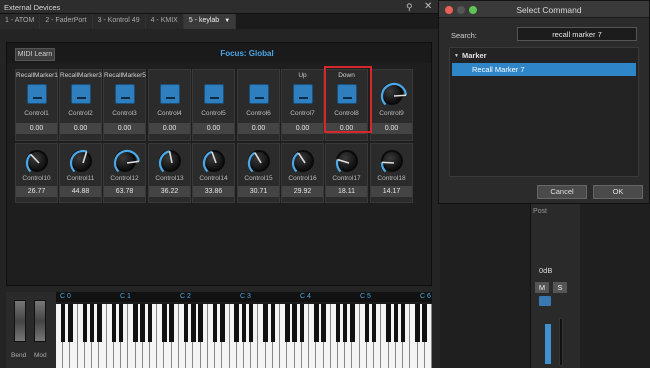 The image size is (650, 368). I want to click on window-title: External Devices, so click(220, 7).